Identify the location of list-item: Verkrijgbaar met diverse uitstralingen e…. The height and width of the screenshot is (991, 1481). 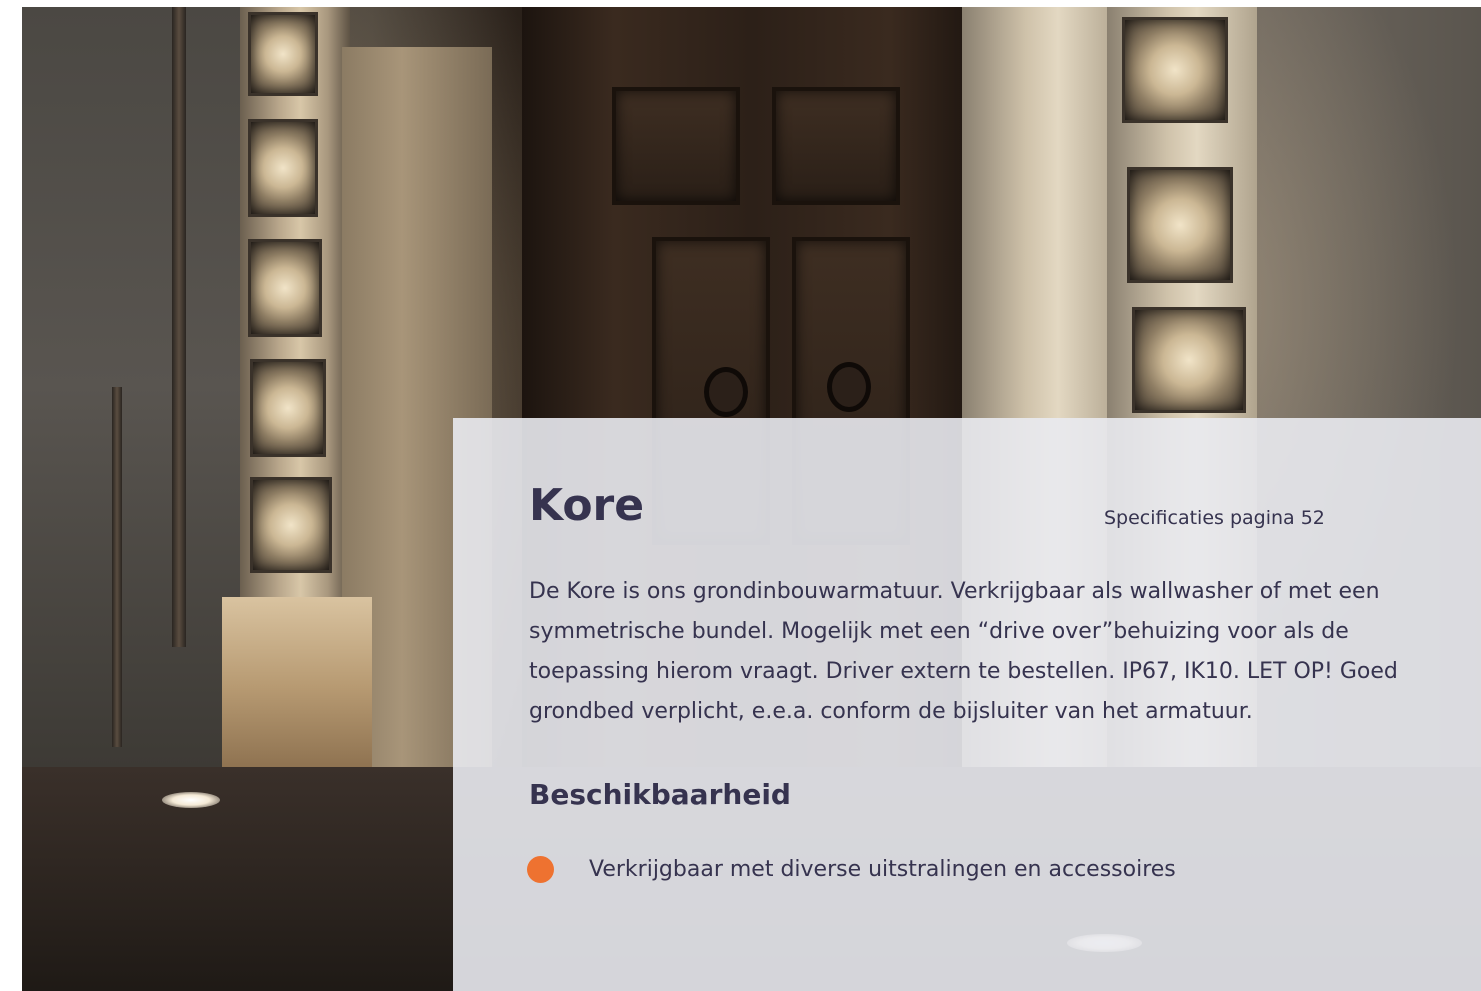
(851, 869).